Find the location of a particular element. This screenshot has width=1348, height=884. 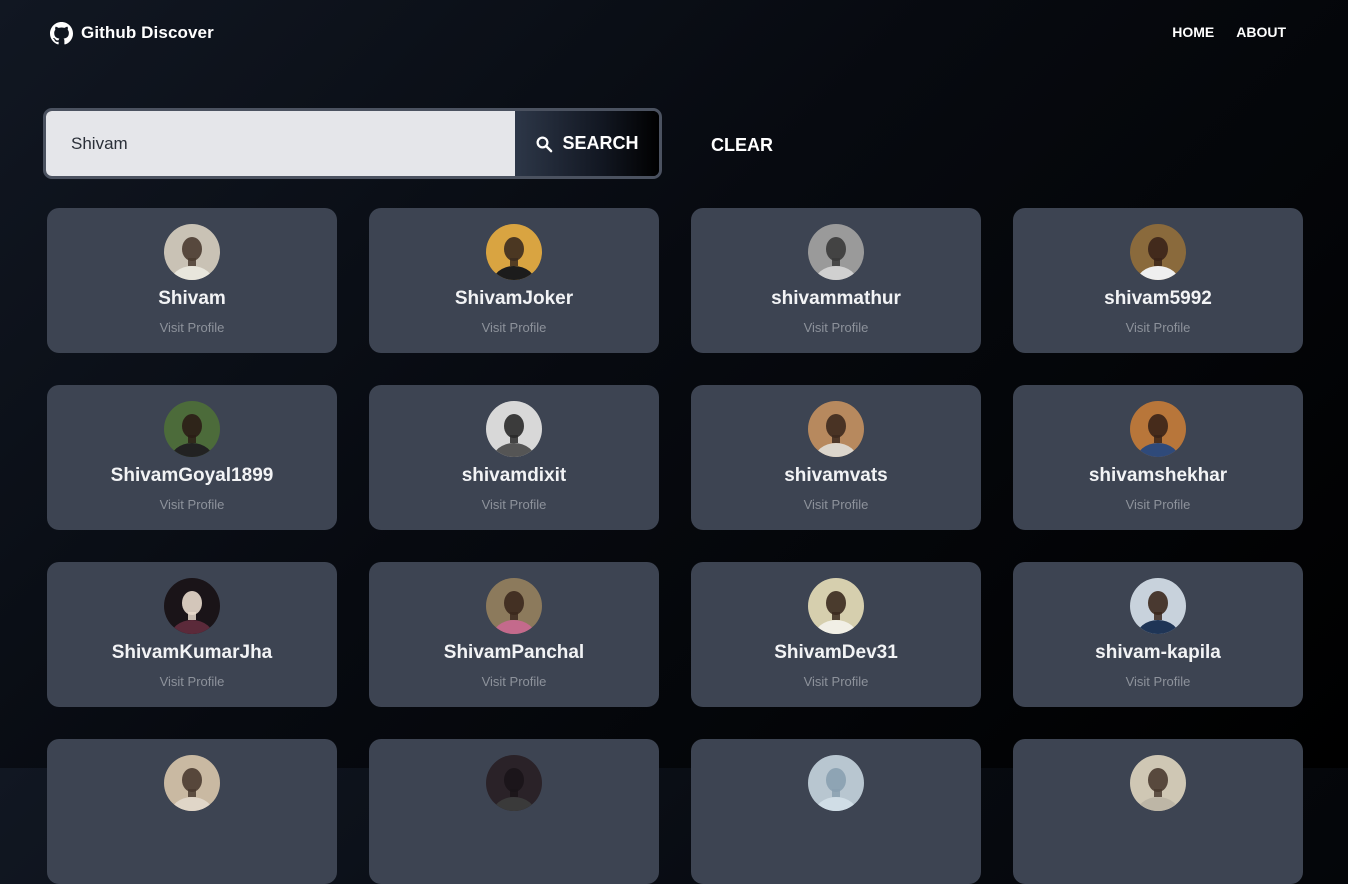

user-card: shivamvats Visit Profile is located at coordinates (836, 457).